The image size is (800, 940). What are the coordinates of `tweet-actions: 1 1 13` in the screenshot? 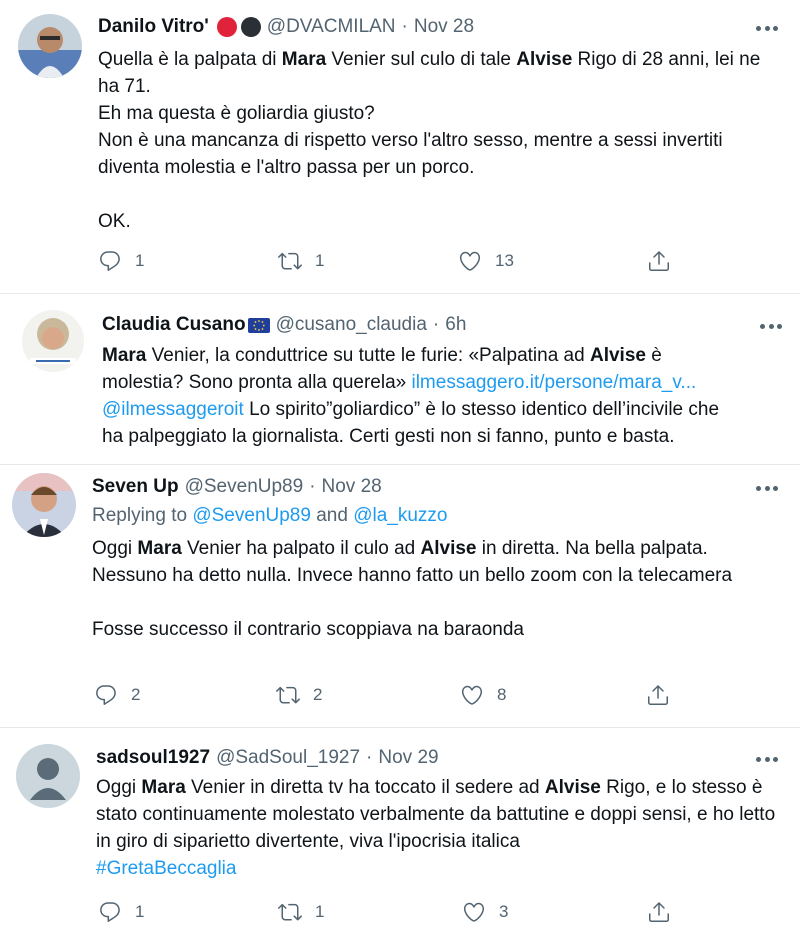 It's located at (393, 264).